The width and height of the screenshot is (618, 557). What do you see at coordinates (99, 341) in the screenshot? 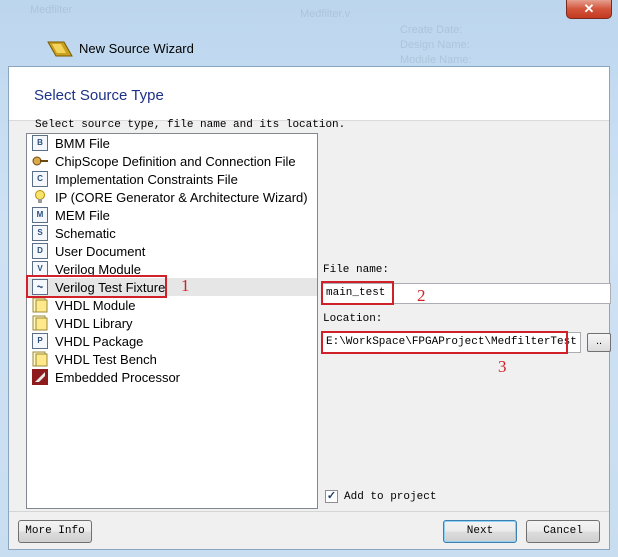
I see `source-type-label: VHDL Package` at bounding box center [99, 341].